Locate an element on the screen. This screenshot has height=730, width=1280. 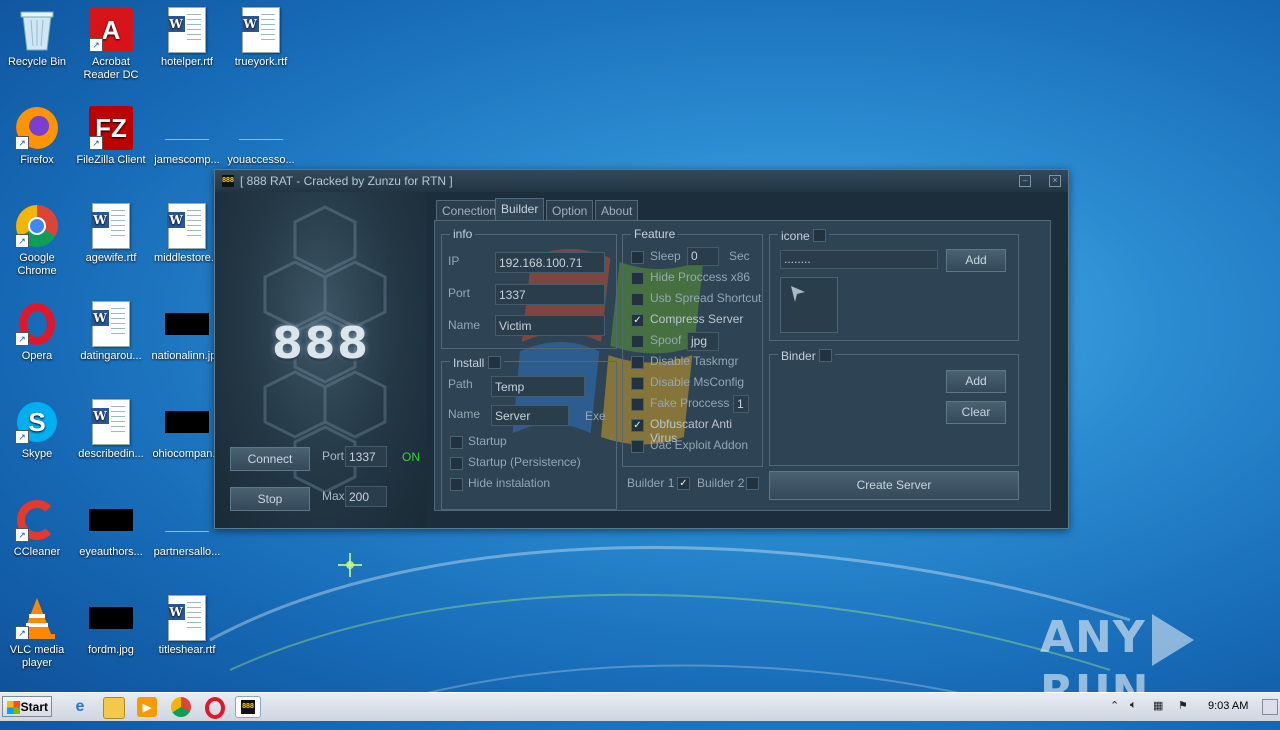
desktop-icon-chrome: ↗ Google Chrome is located at coordinates (37, 241).